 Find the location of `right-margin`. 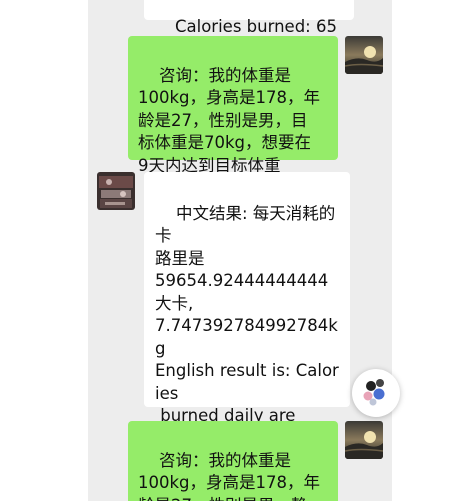

right-margin is located at coordinates (424, 250).